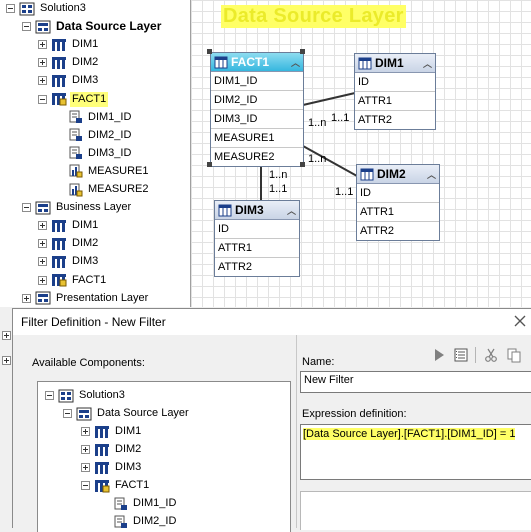 This screenshot has width=531, height=532. Describe the element at coordinates (395, 63) in the screenshot. I see `dim1-table-header: DIM1 ︿` at that location.